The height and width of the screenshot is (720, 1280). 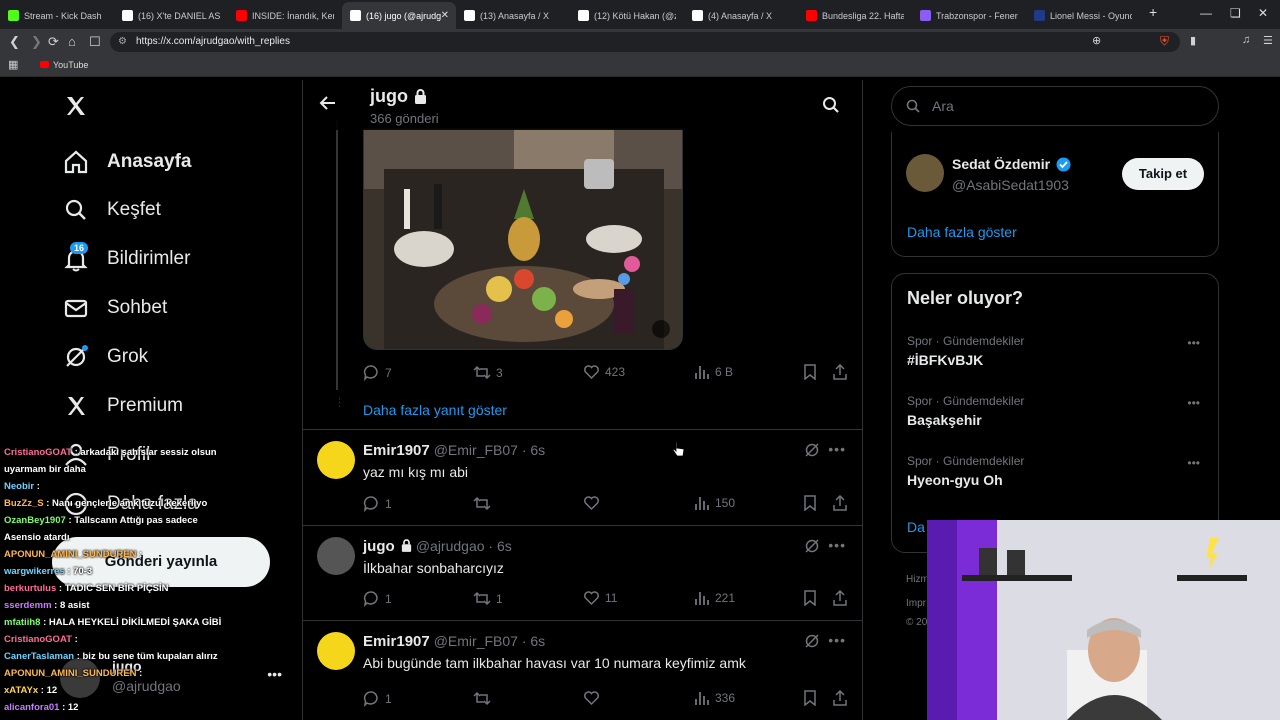 I want to click on views-button: 6 B, so click(x=713, y=372).